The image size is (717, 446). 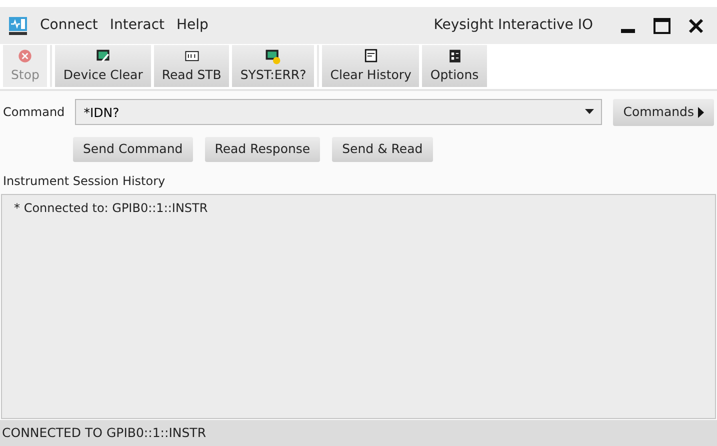 What do you see at coordinates (34, 113) in the screenshot?
I see `field-label: Command` at bounding box center [34, 113].